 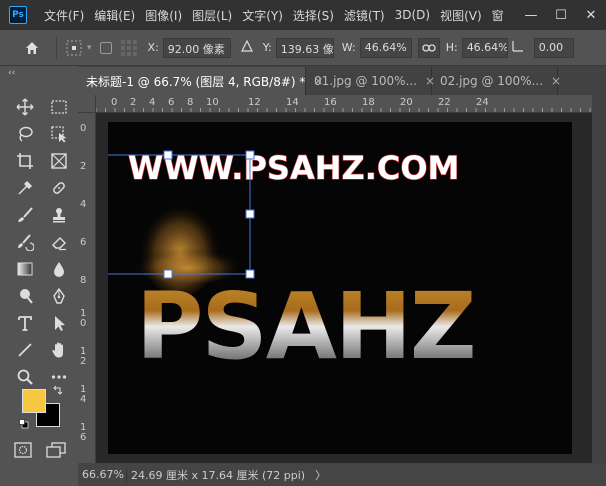 I want to click on menu-type: 文字(Y), so click(x=262, y=15).